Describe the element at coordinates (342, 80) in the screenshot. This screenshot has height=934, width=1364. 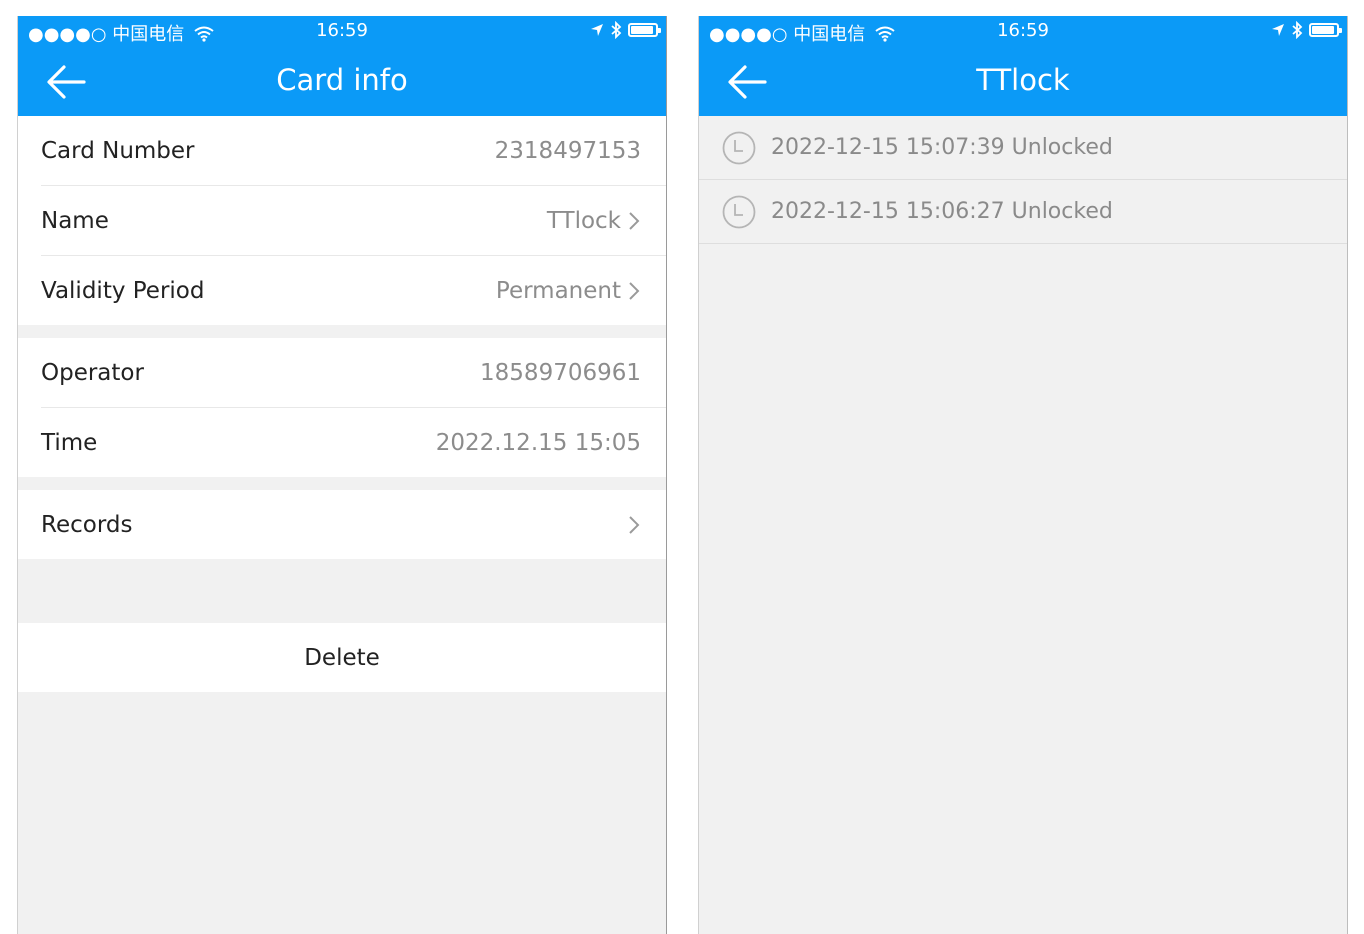
I see `page-title: Card info` at that location.